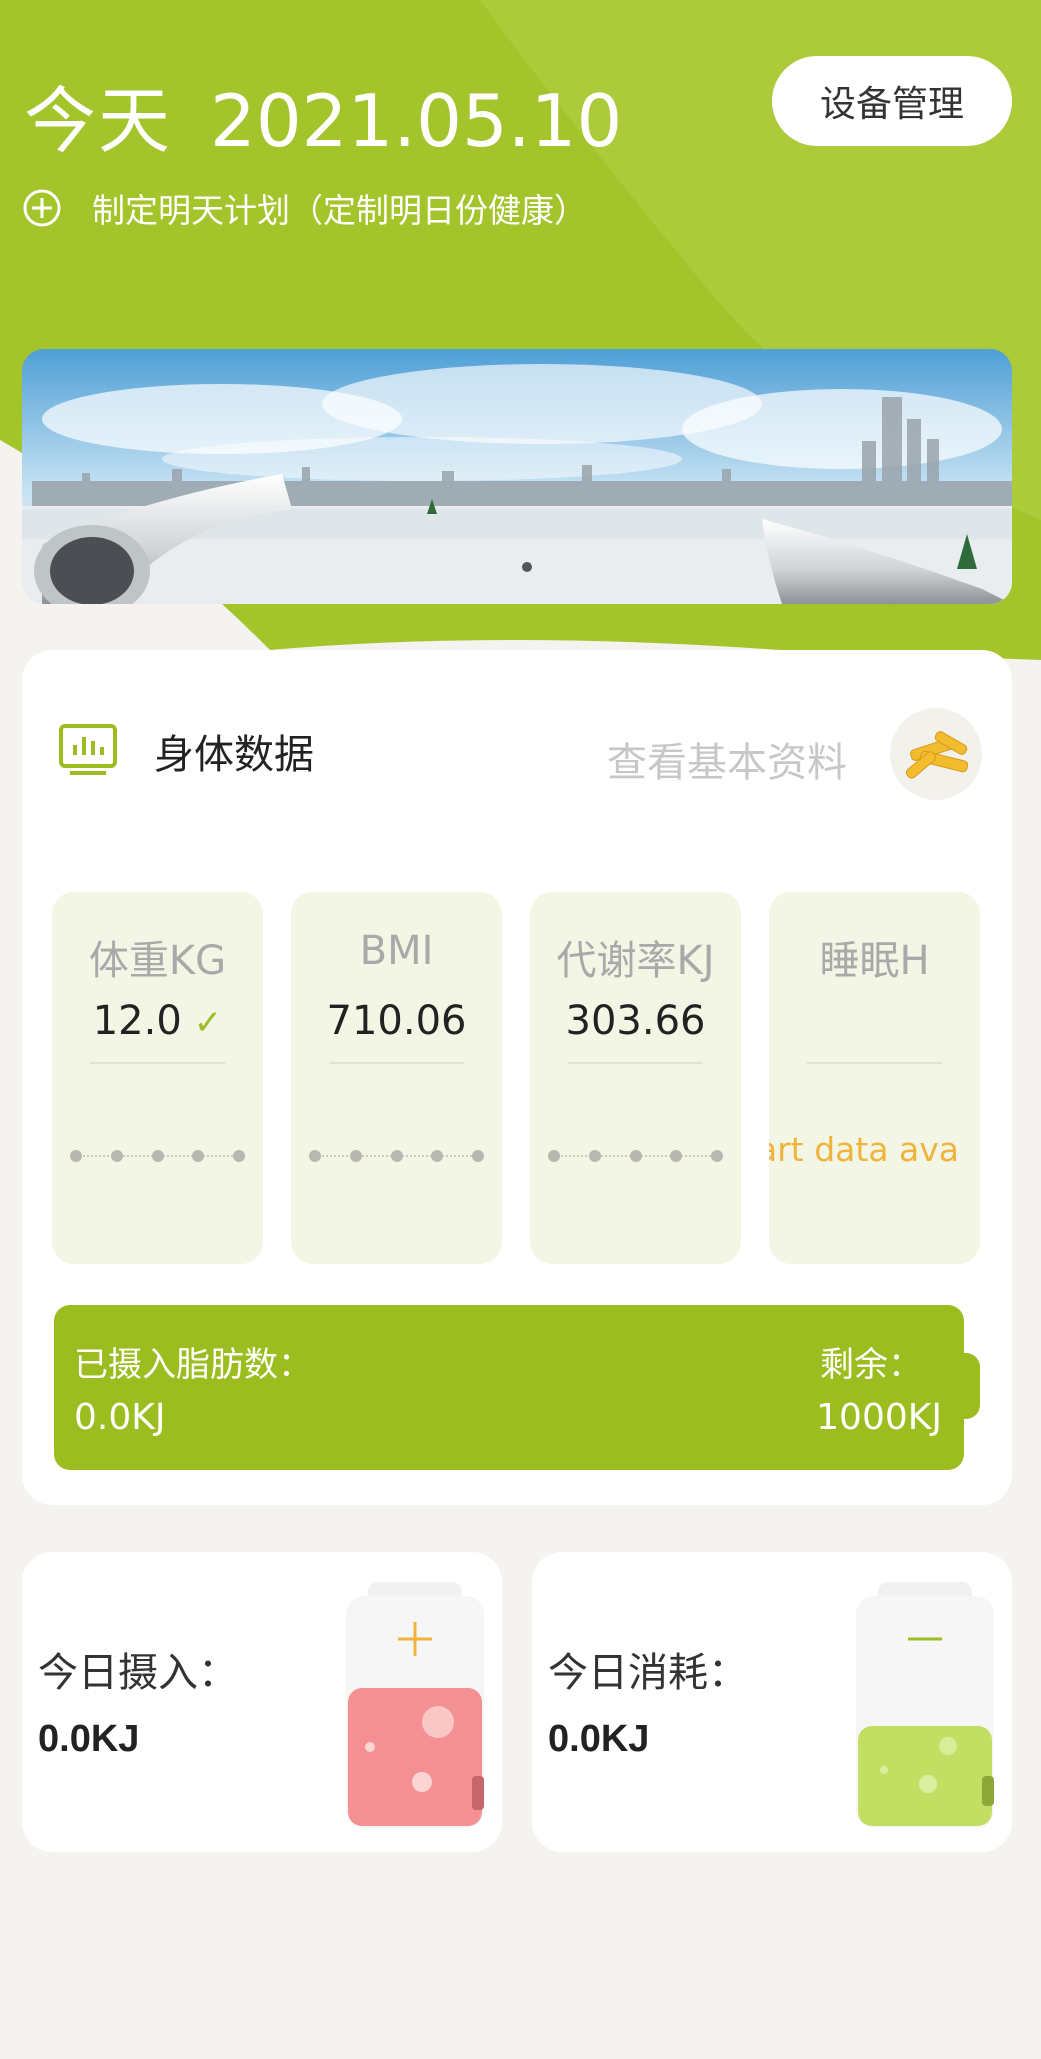 Image resolution: width=1041 pixels, height=2059 pixels. Describe the element at coordinates (892, 101) in the screenshot. I see `device-management-button: 设备管理` at that location.